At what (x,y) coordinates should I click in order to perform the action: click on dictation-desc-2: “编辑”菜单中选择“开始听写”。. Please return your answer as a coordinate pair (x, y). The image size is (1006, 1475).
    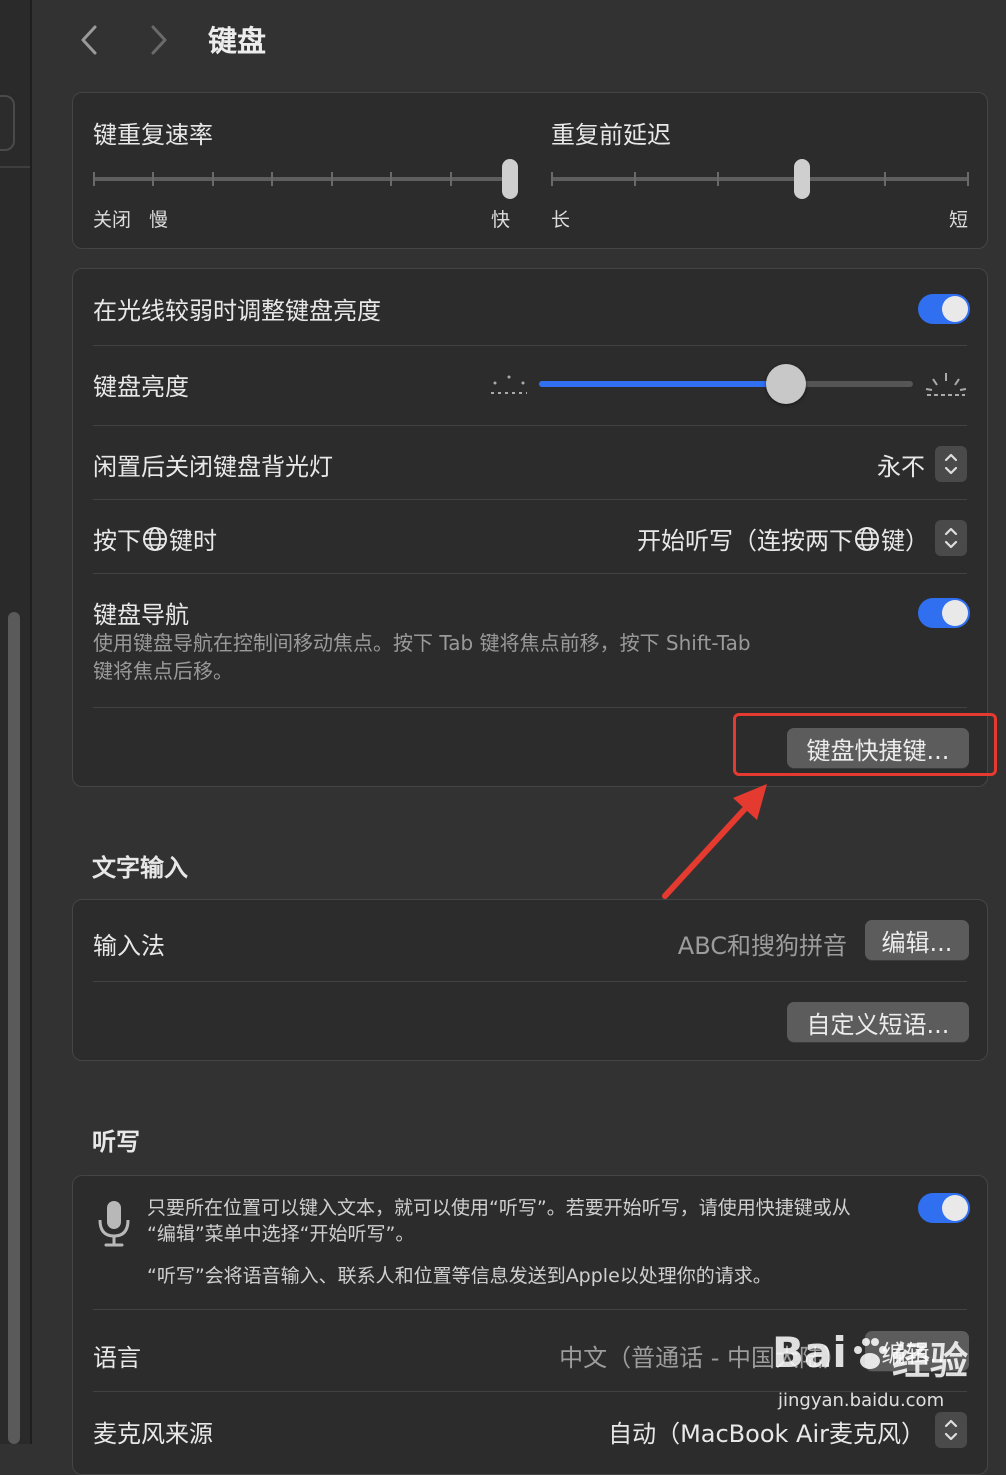
    Looking at the image, I should click on (281, 1234).